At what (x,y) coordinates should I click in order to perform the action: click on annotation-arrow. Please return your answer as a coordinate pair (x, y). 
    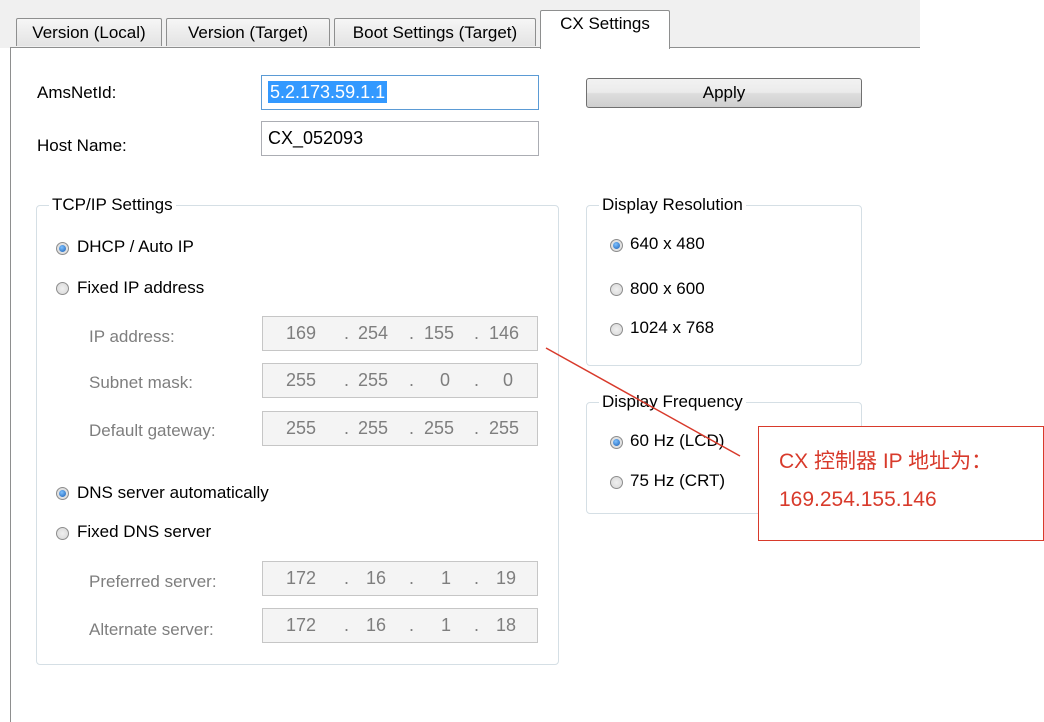
    Looking at the image, I should click on (643, 402).